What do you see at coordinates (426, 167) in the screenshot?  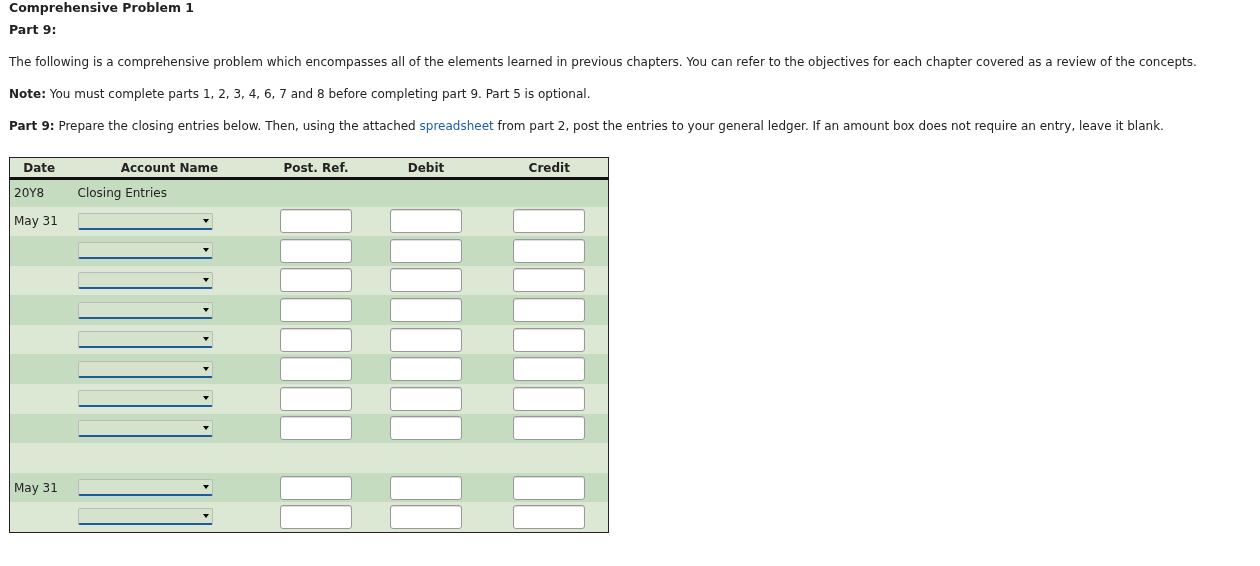 I see `column-header: Debit` at bounding box center [426, 167].